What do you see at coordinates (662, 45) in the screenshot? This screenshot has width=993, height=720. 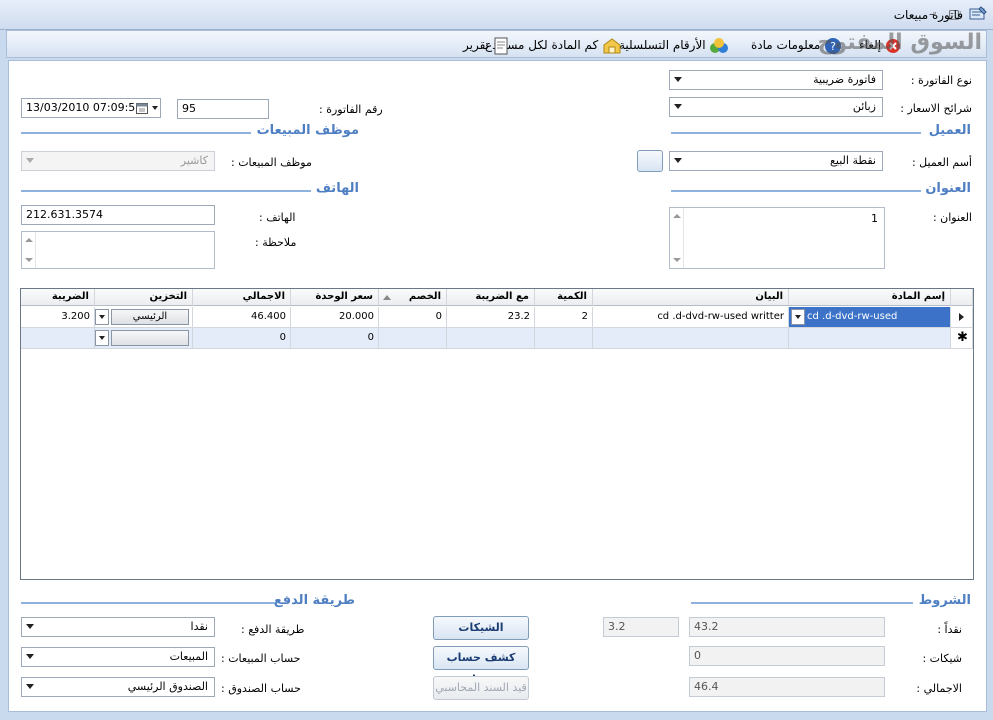 I see `toolbar-serials-label: الأرقام التسلسلية` at bounding box center [662, 45].